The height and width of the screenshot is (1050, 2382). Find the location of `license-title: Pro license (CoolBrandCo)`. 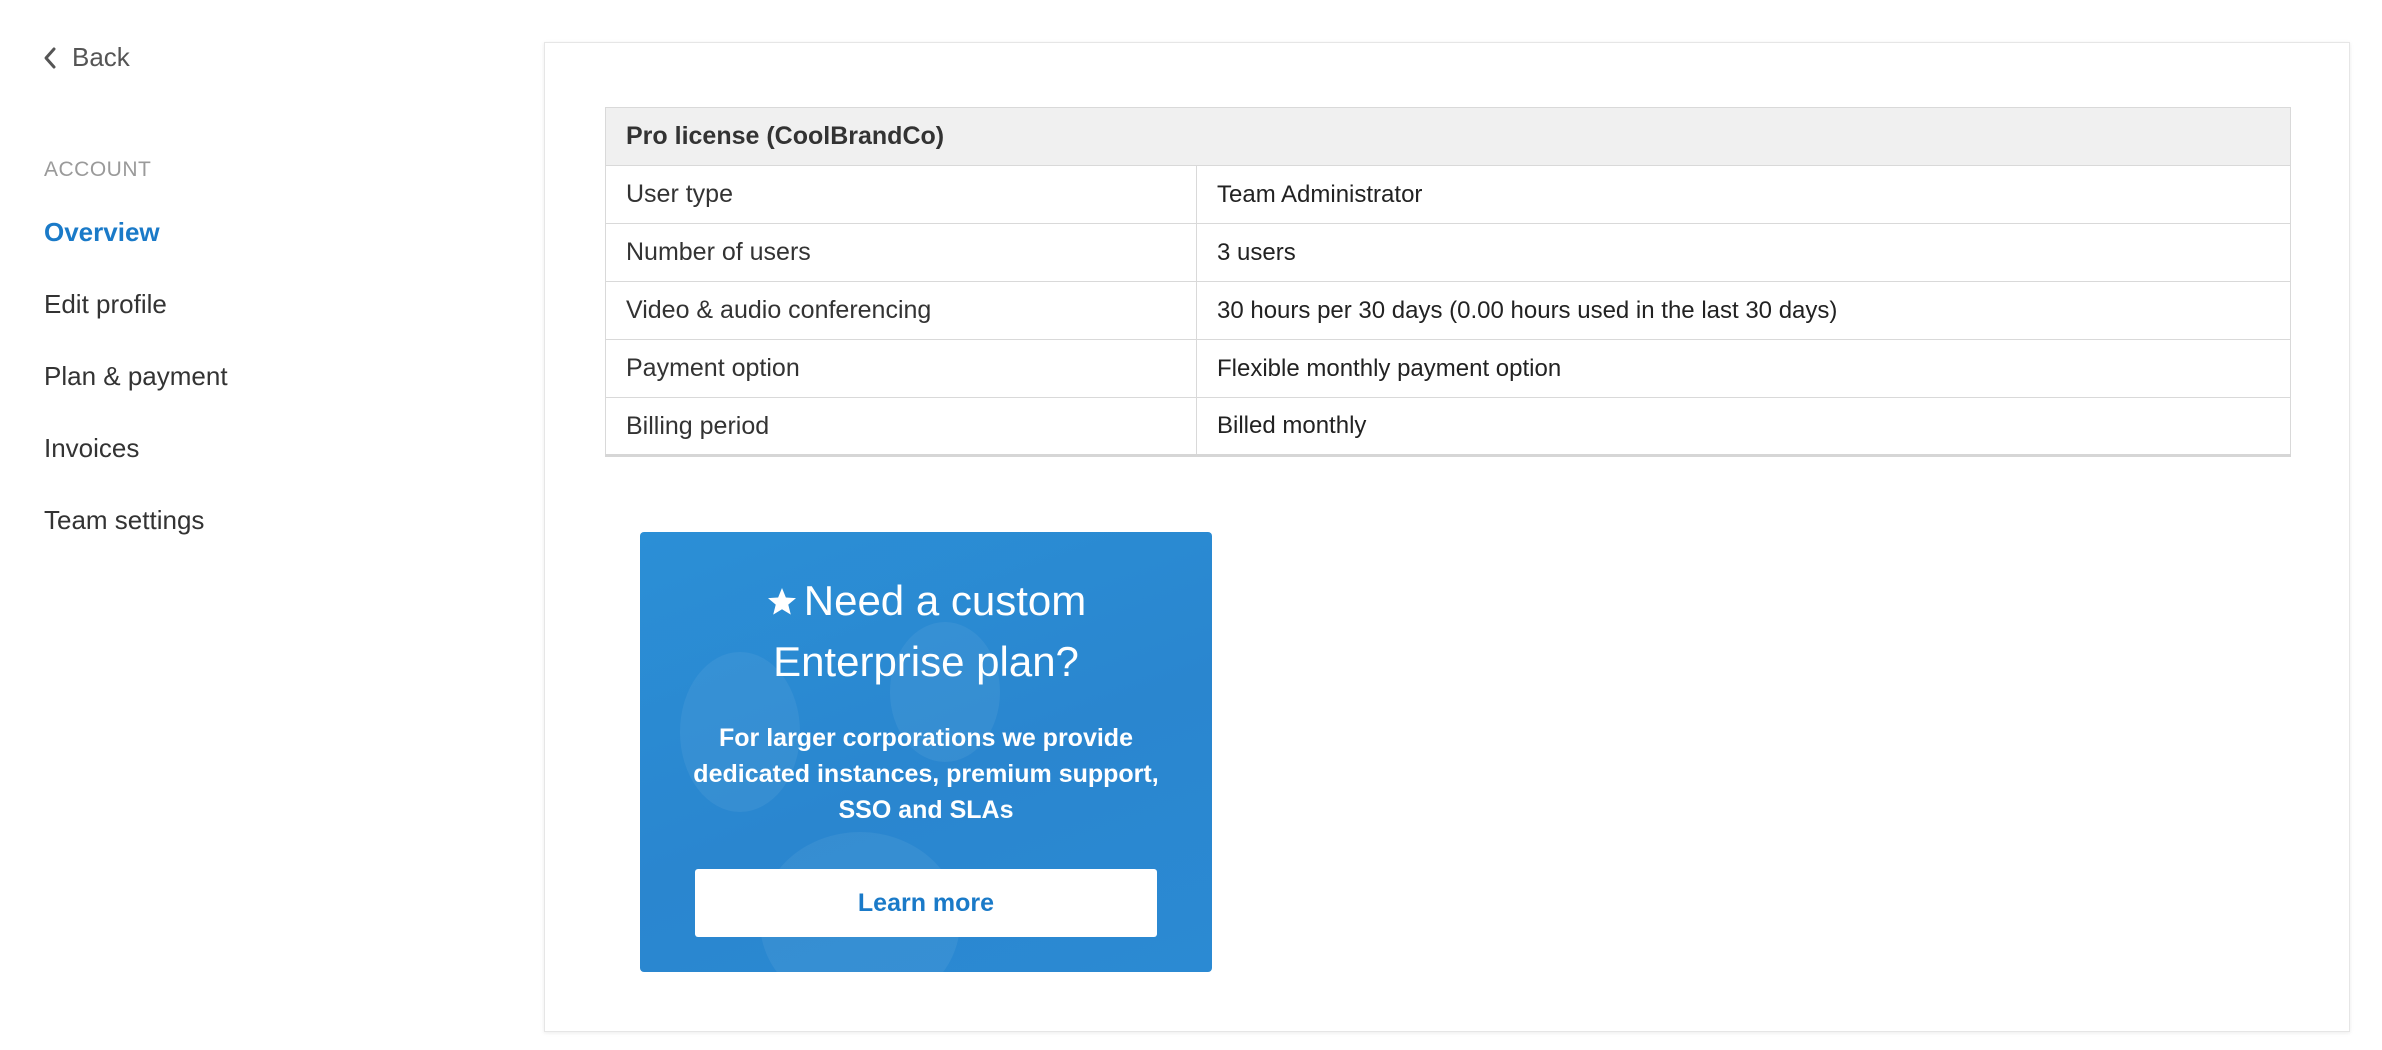

license-title: Pro license (CoolBrandCo) is located at coordinates (1448, 136).